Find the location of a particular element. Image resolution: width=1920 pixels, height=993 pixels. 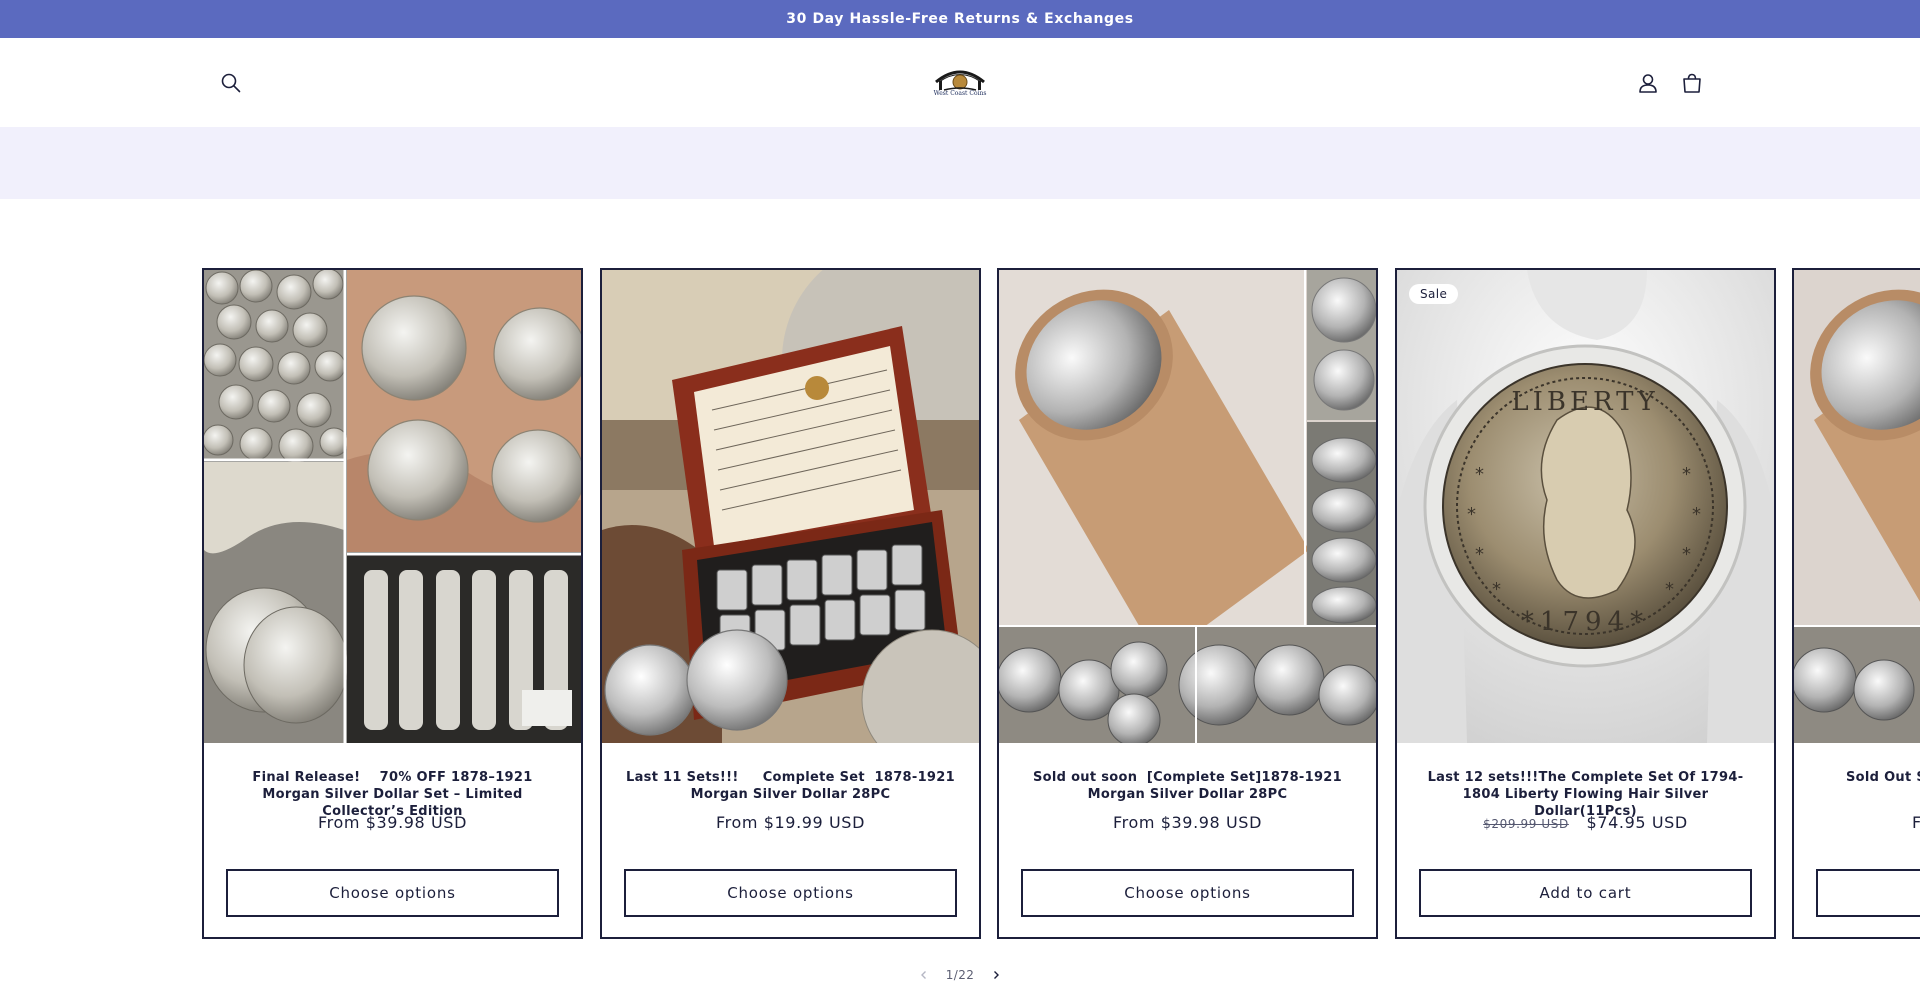

carousel-pagination: 1/22 is located at coordinates (960, 975).